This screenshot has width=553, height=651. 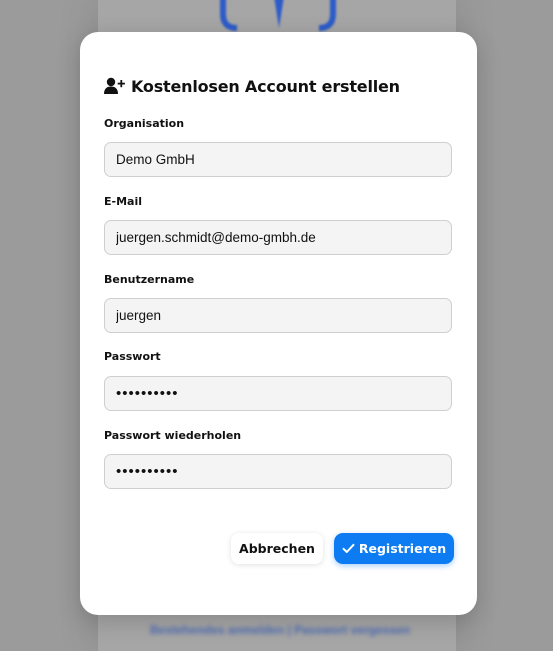 What do you see at coordinates (114, 86) in the screenshot?
I see `user-plus-icon` at bounding box center [114, 86].